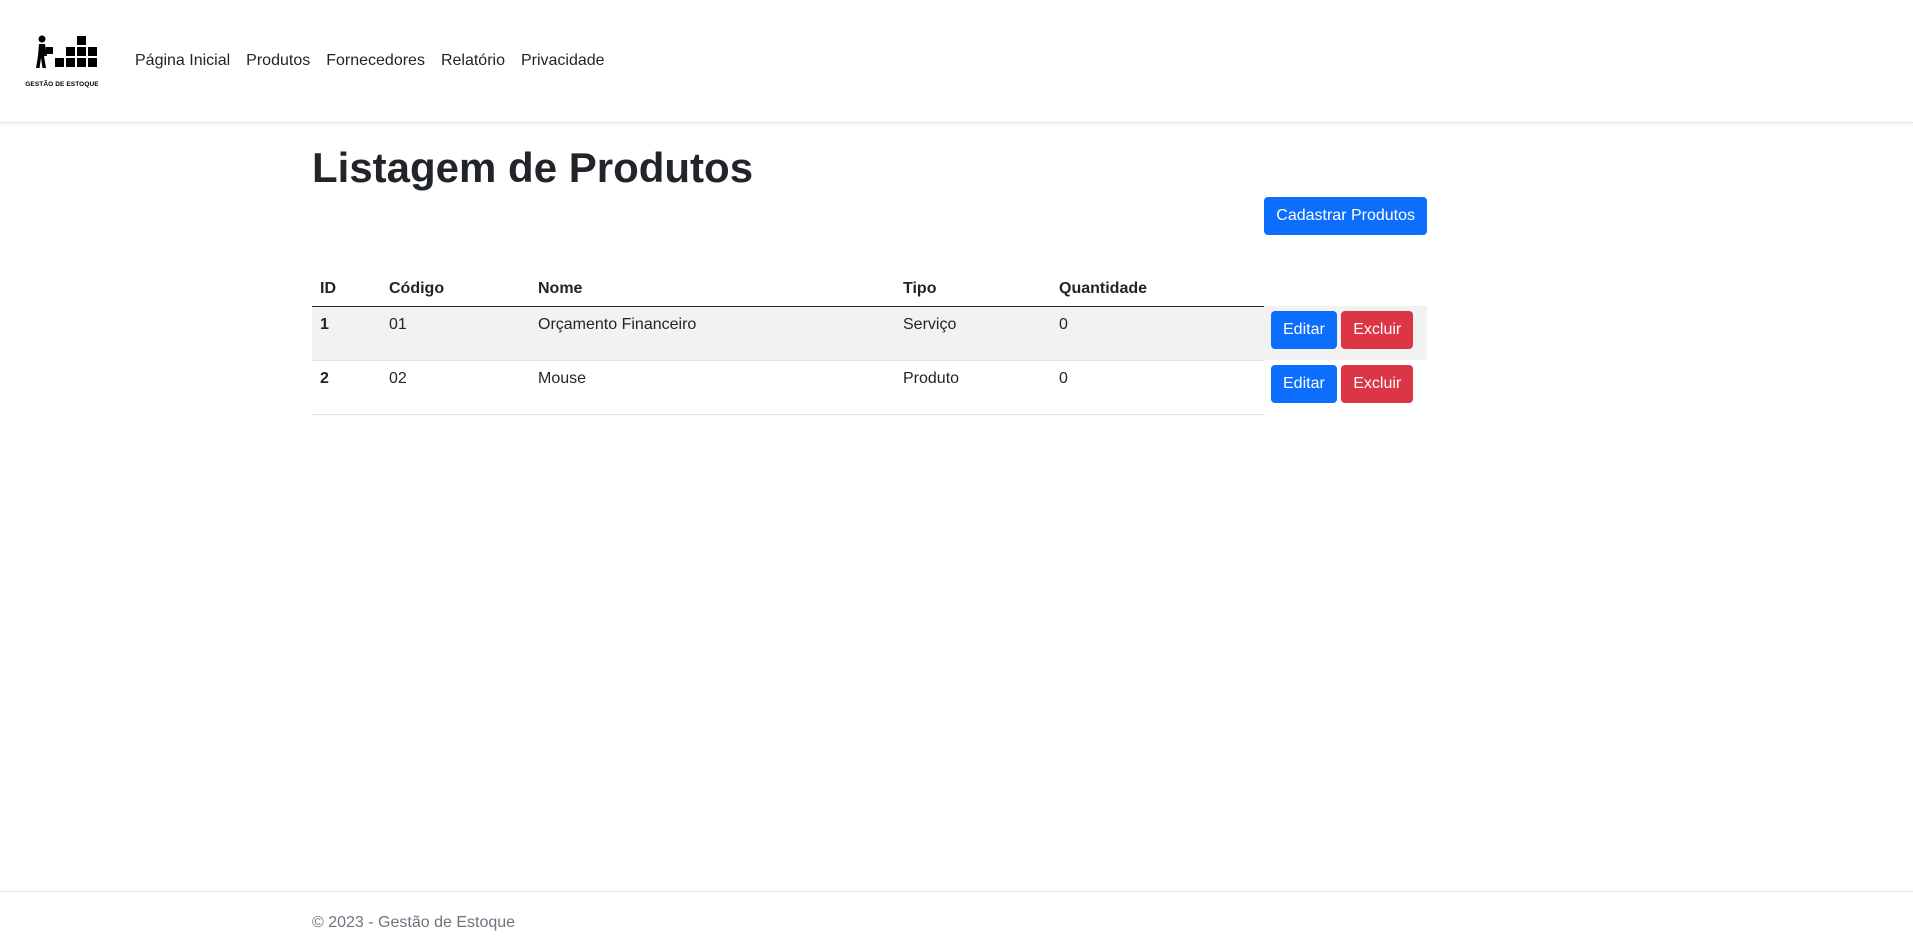  What do you see at coordinates (414, 922) in the screenshot?
I see `footer-copyright: © 2023 - Gestão de Estoque` at bounding box center [414, 922].